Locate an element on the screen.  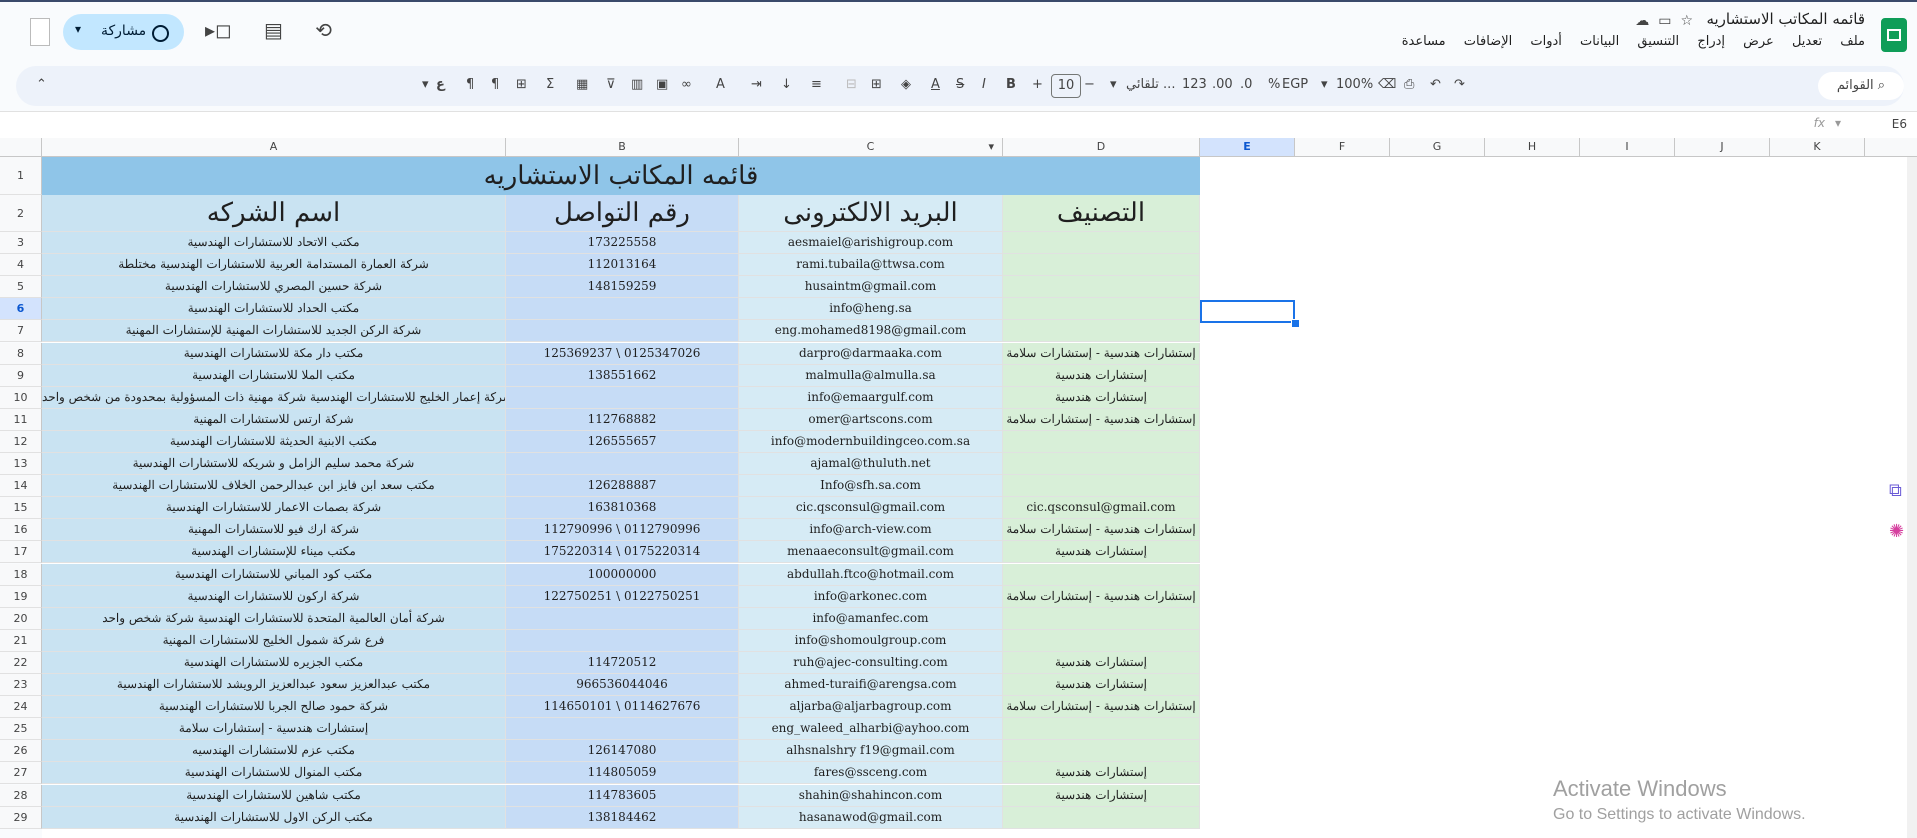
company-cell: مكتب الحداد للاستشارات الهندسية is located at coordinates (274, 309).